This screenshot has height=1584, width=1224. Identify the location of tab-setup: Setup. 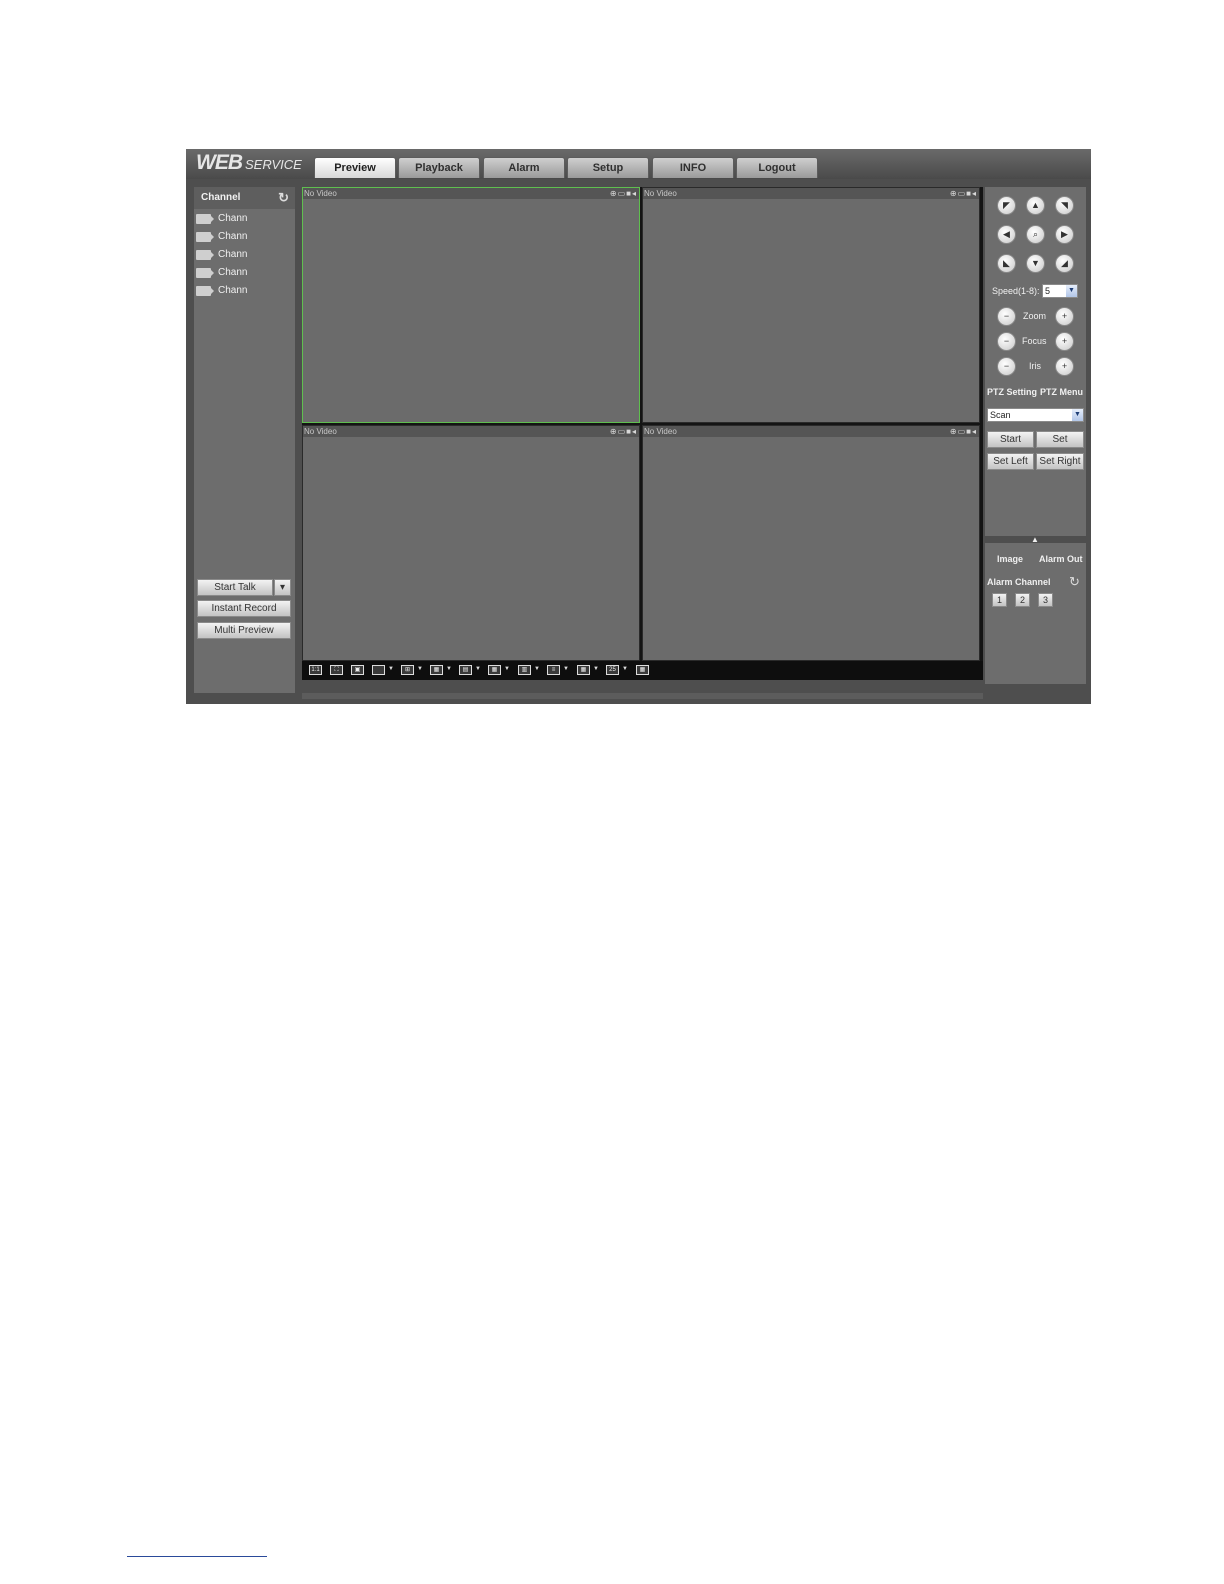
(608, 167).